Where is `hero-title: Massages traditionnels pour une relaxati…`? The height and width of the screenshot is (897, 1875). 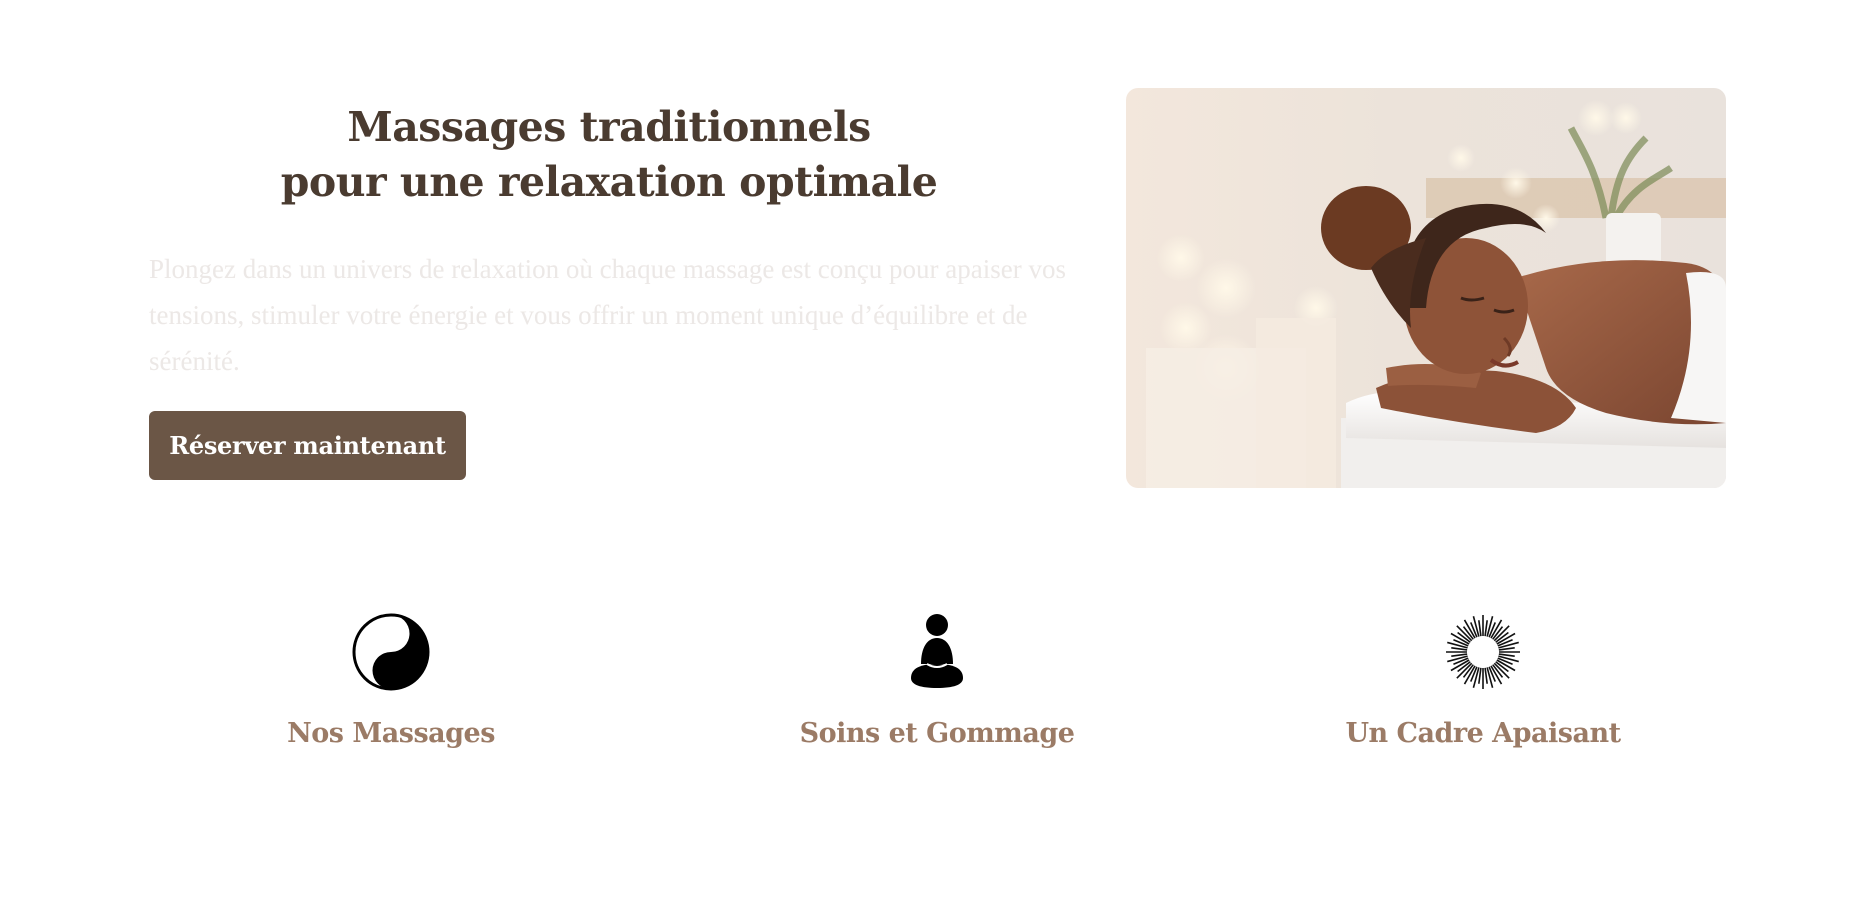
hero-title: Massages traditionnels pour une relaxati… is located at coordinates (609, 155).